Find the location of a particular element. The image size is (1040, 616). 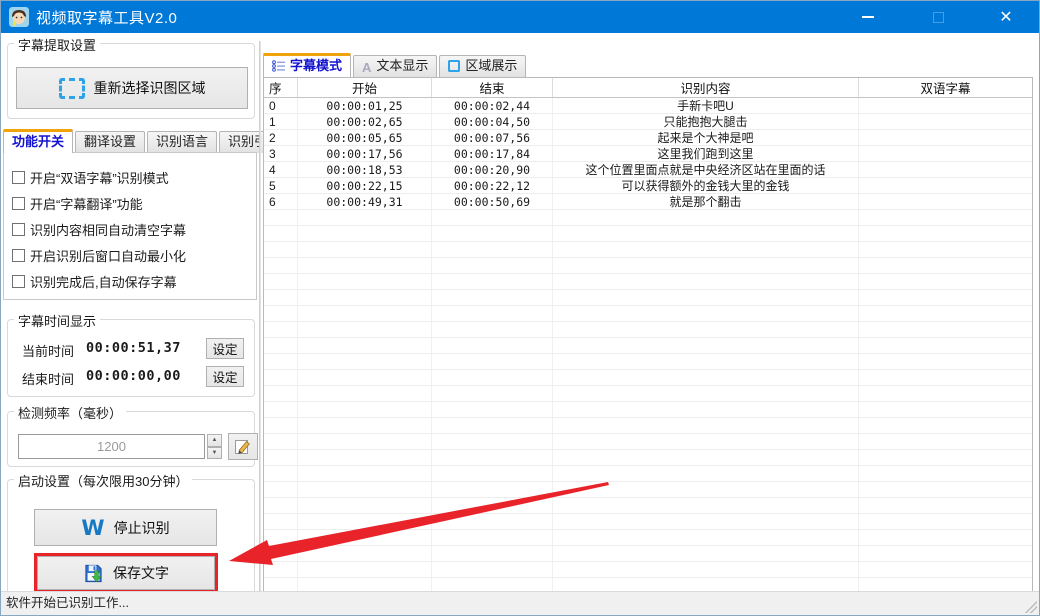

minimize-button is located at coordinates (868, 17).